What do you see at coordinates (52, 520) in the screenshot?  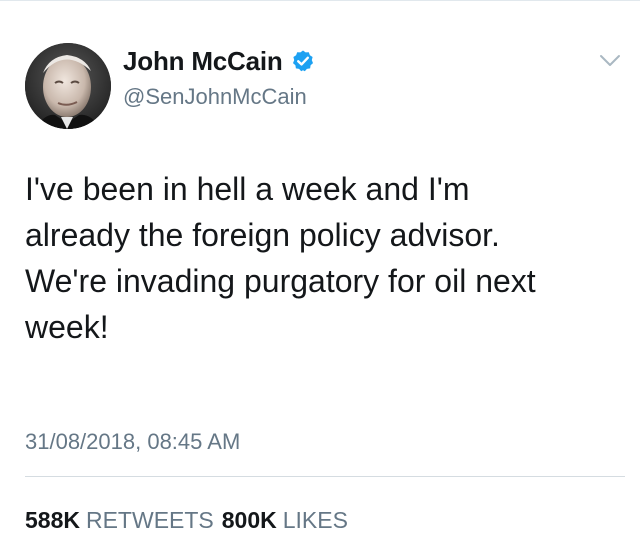 I see `retweets-count: 588K` at bounding box center [52, 520].